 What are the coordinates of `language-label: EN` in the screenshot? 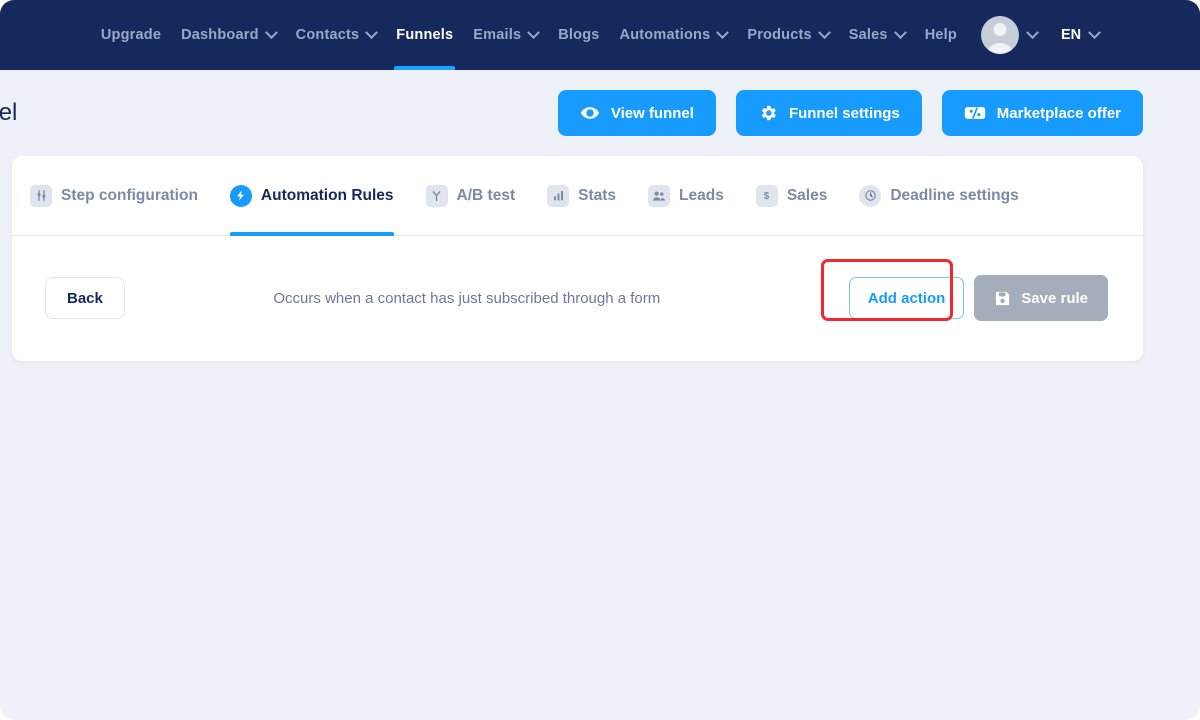 It's located at (1071, 35).